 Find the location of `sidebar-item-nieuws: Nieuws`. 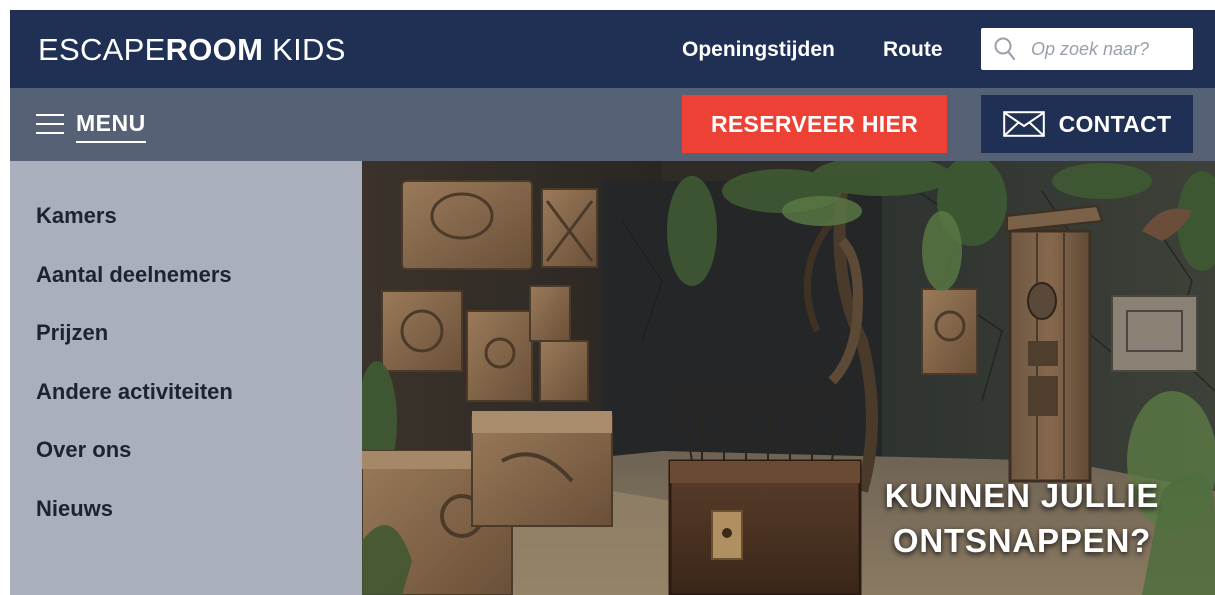

sidebar-item-nieuws: Nieuws is located at coordinates (186, 523).